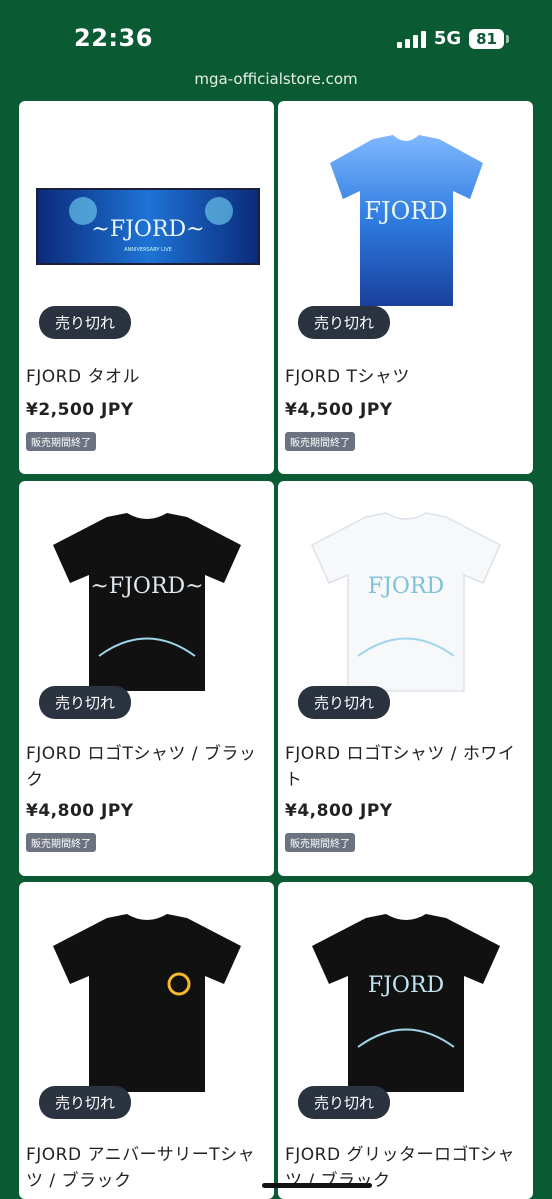 The image size is (552, 1199). Describe the element at coordinates (339, 410) in the screenshot. I see `product-price: ¥4,500 JPY` at that location.